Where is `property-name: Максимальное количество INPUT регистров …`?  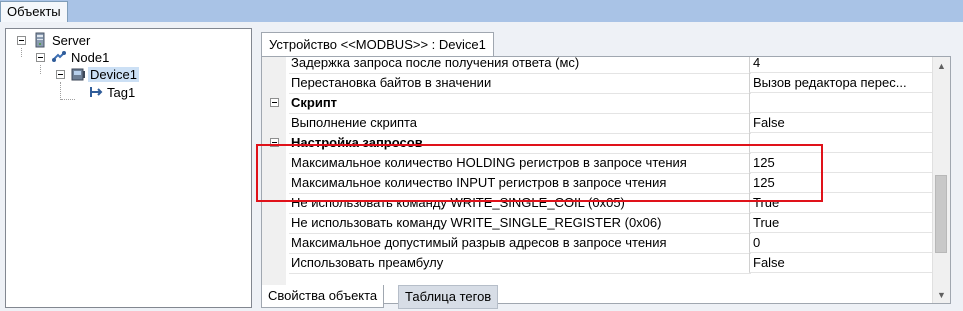 property-name: Максимальное количество INPUT регистров … is located at coordinates (520, 183).